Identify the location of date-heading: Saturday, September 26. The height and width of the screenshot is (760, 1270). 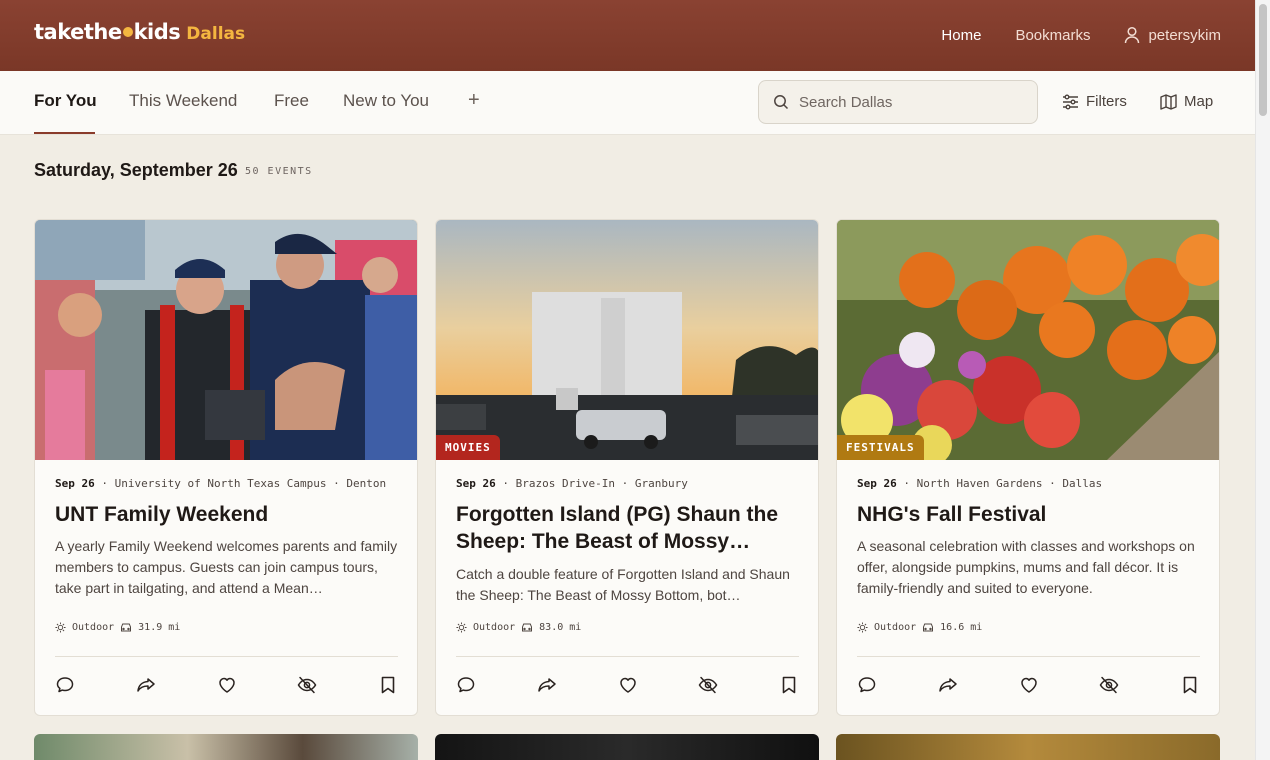
(136, 170).